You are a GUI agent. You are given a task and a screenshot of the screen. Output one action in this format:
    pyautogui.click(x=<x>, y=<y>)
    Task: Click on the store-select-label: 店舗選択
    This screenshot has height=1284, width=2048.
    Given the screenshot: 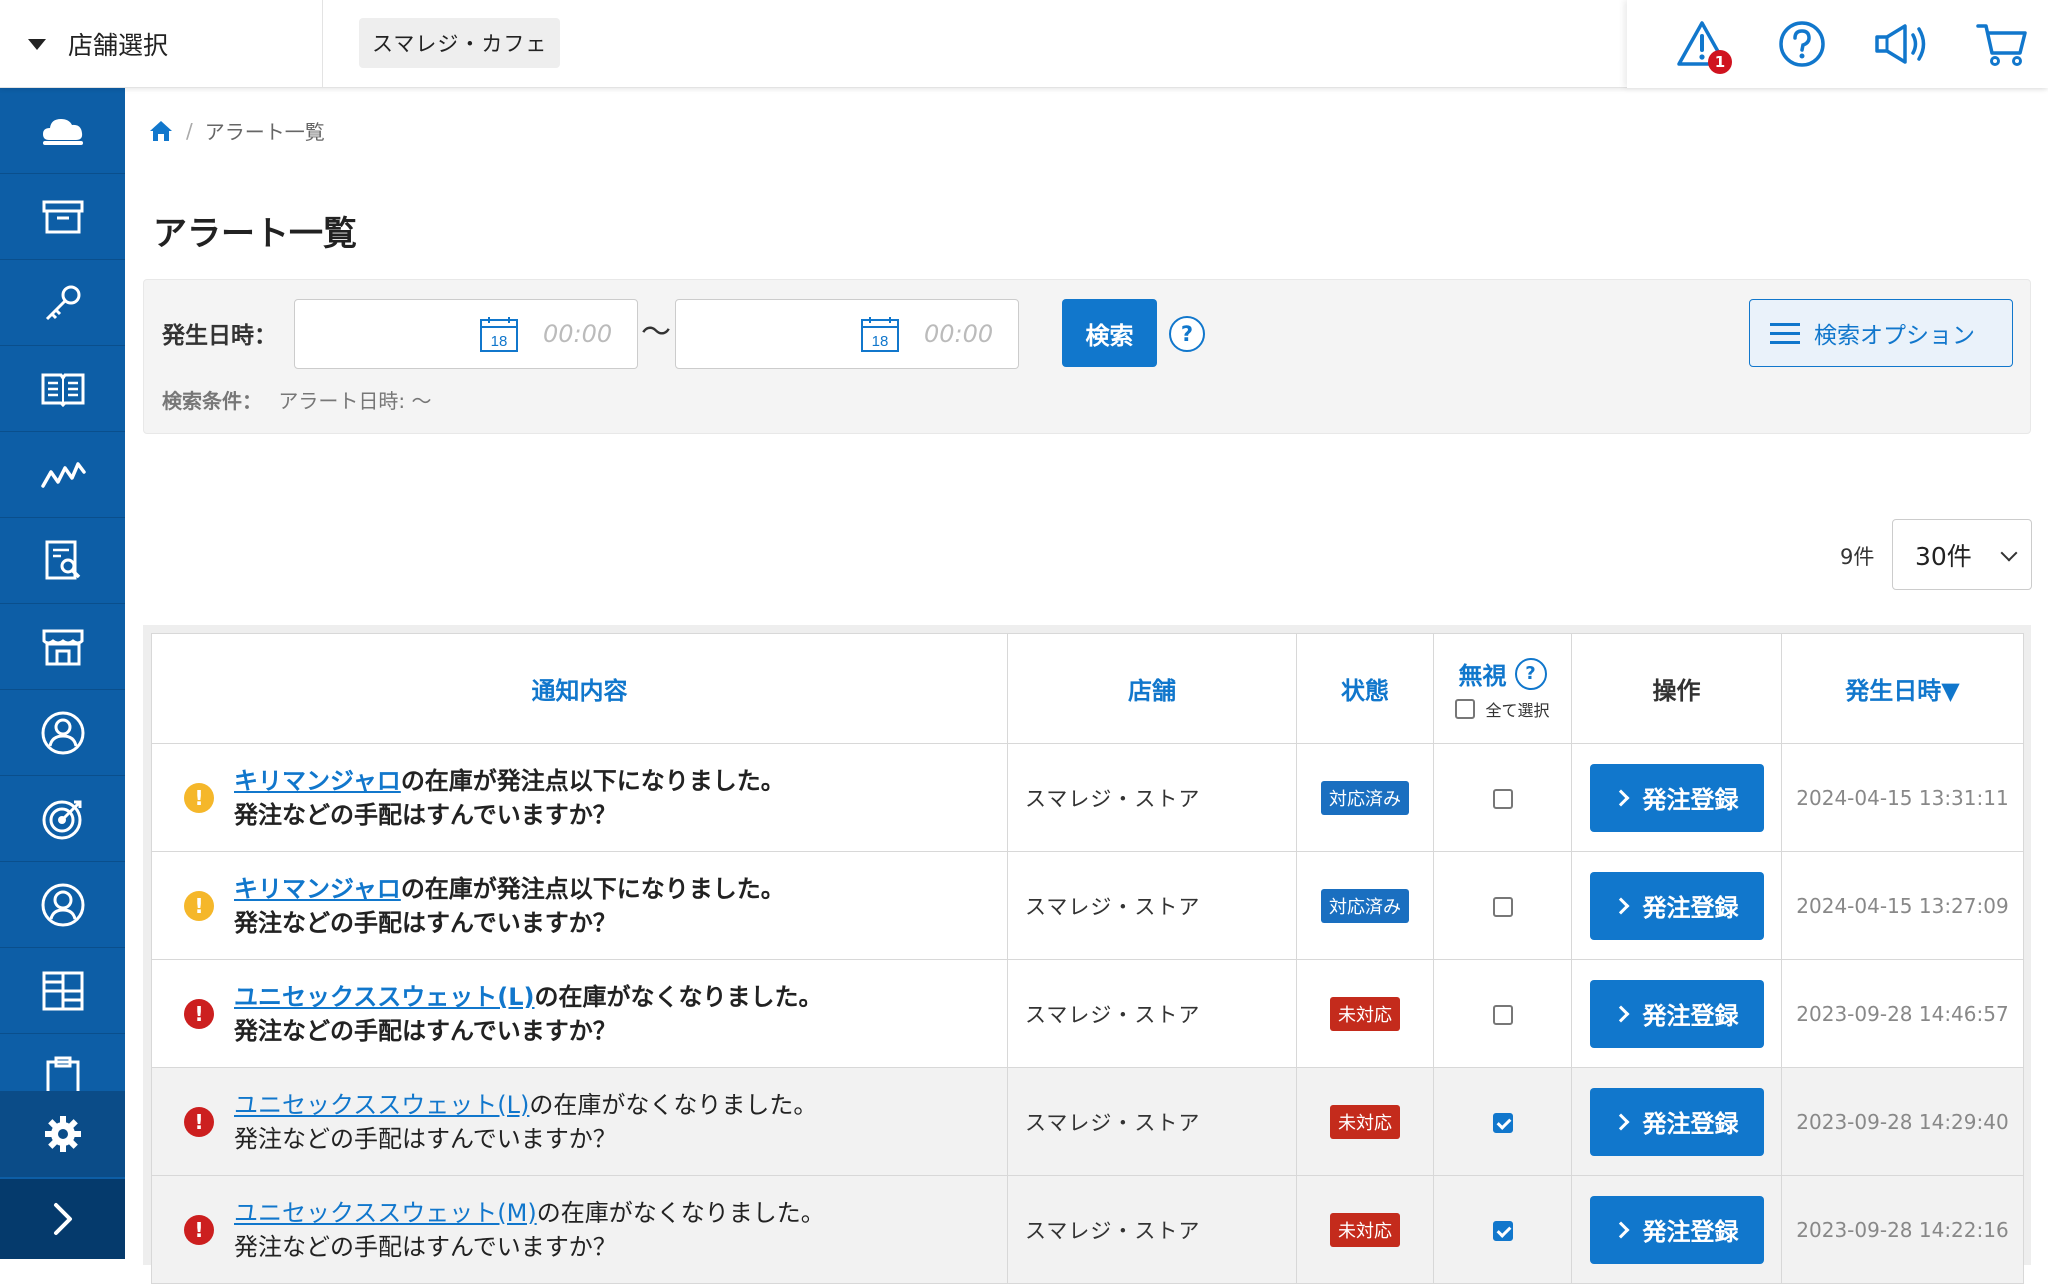 What is the action you would take?
    pyautogui.click(x=118, y=45)
    